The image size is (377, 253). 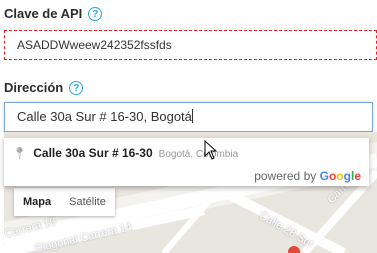 I want to click on api-key-input: ASADDWweew242352fssfds, so click(x=190, y=45).